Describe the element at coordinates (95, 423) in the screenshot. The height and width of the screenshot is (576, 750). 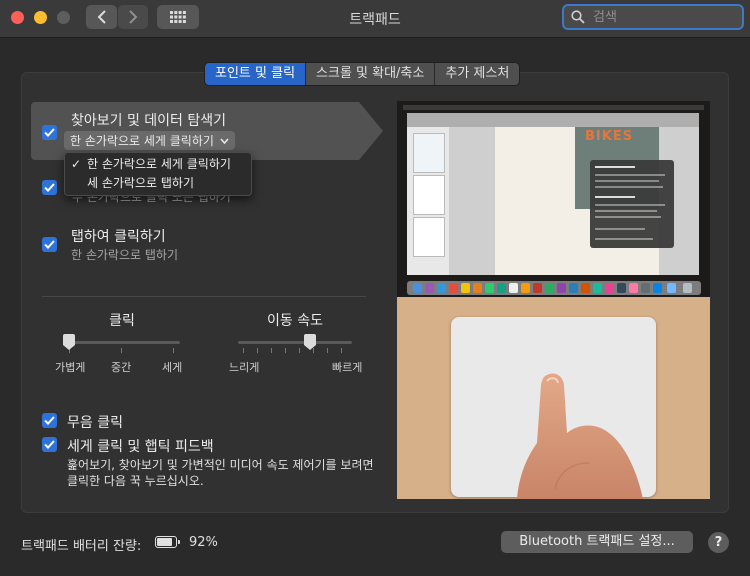
I see `silent-click-label: 무음 클릭` at that location.